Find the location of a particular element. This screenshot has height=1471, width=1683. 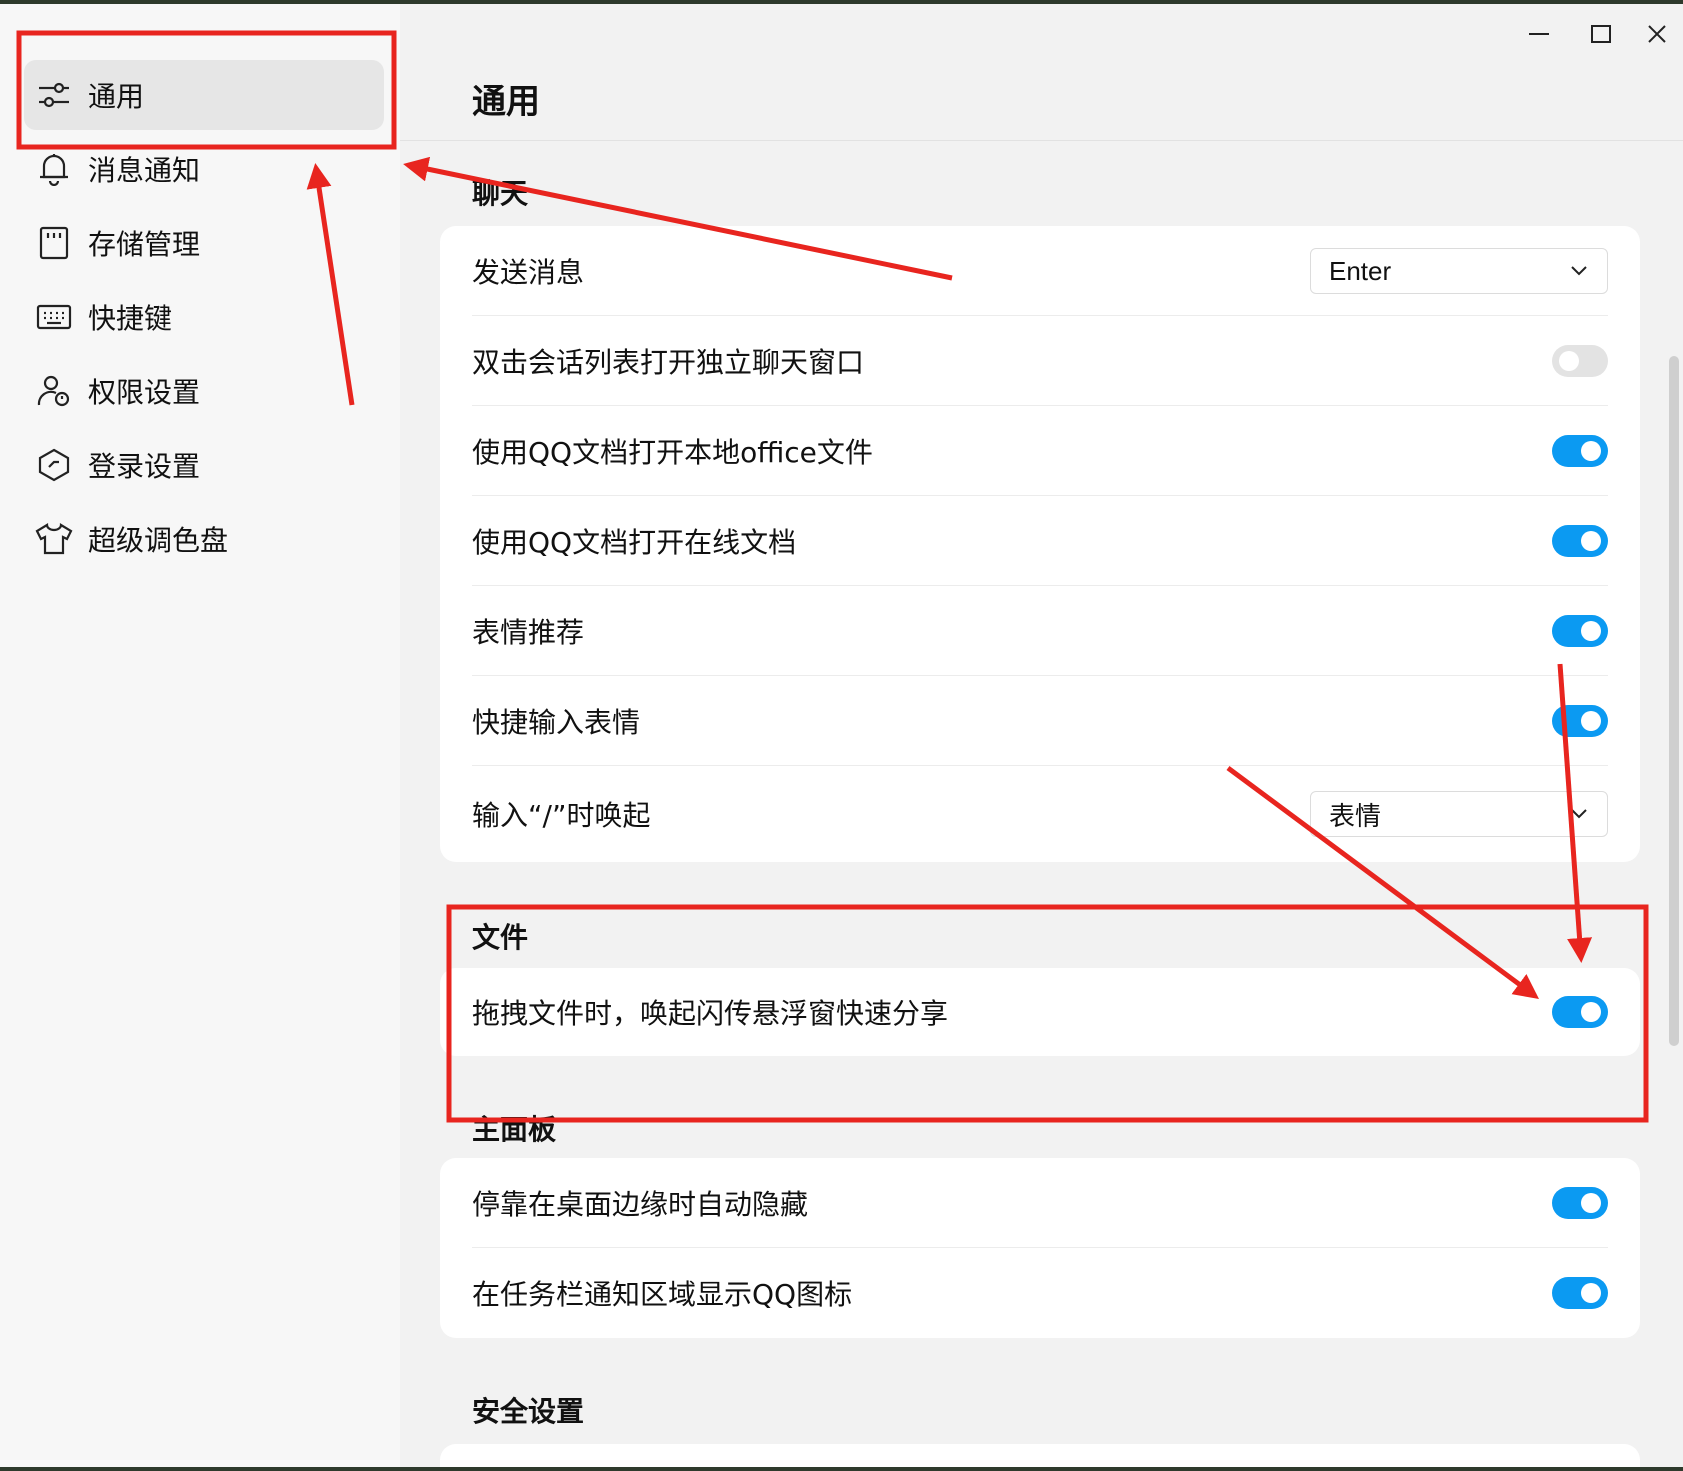

setting-row-tray-icon: 在任务栏通知区域显示QQ图标 is located at coordinates (1040, 1293).